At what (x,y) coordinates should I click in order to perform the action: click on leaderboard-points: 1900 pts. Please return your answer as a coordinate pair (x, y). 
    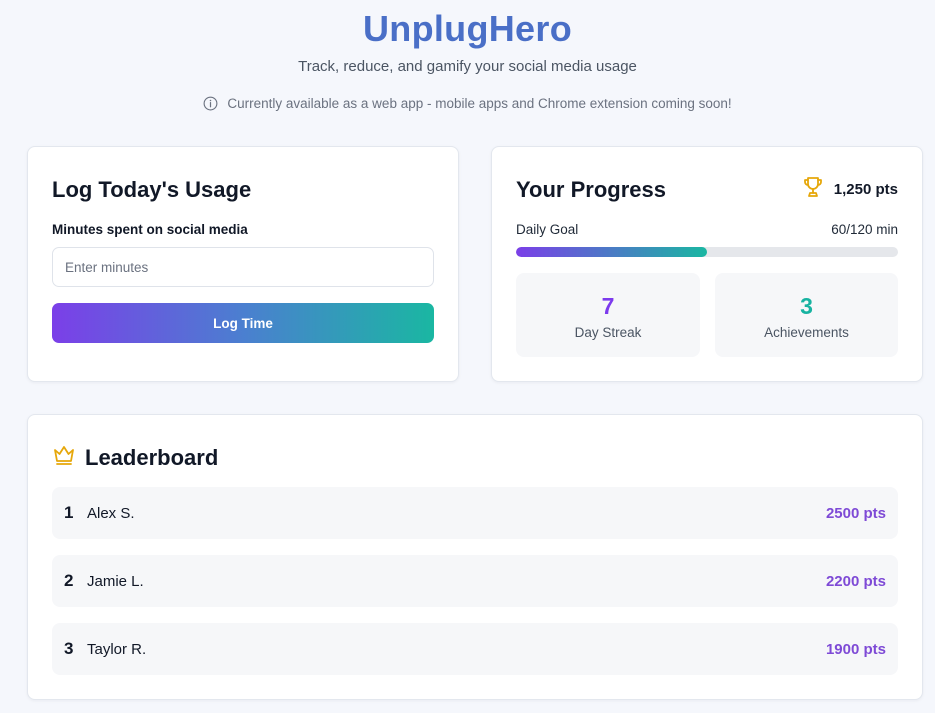
    Looking at the image, I should click on (855, 649).